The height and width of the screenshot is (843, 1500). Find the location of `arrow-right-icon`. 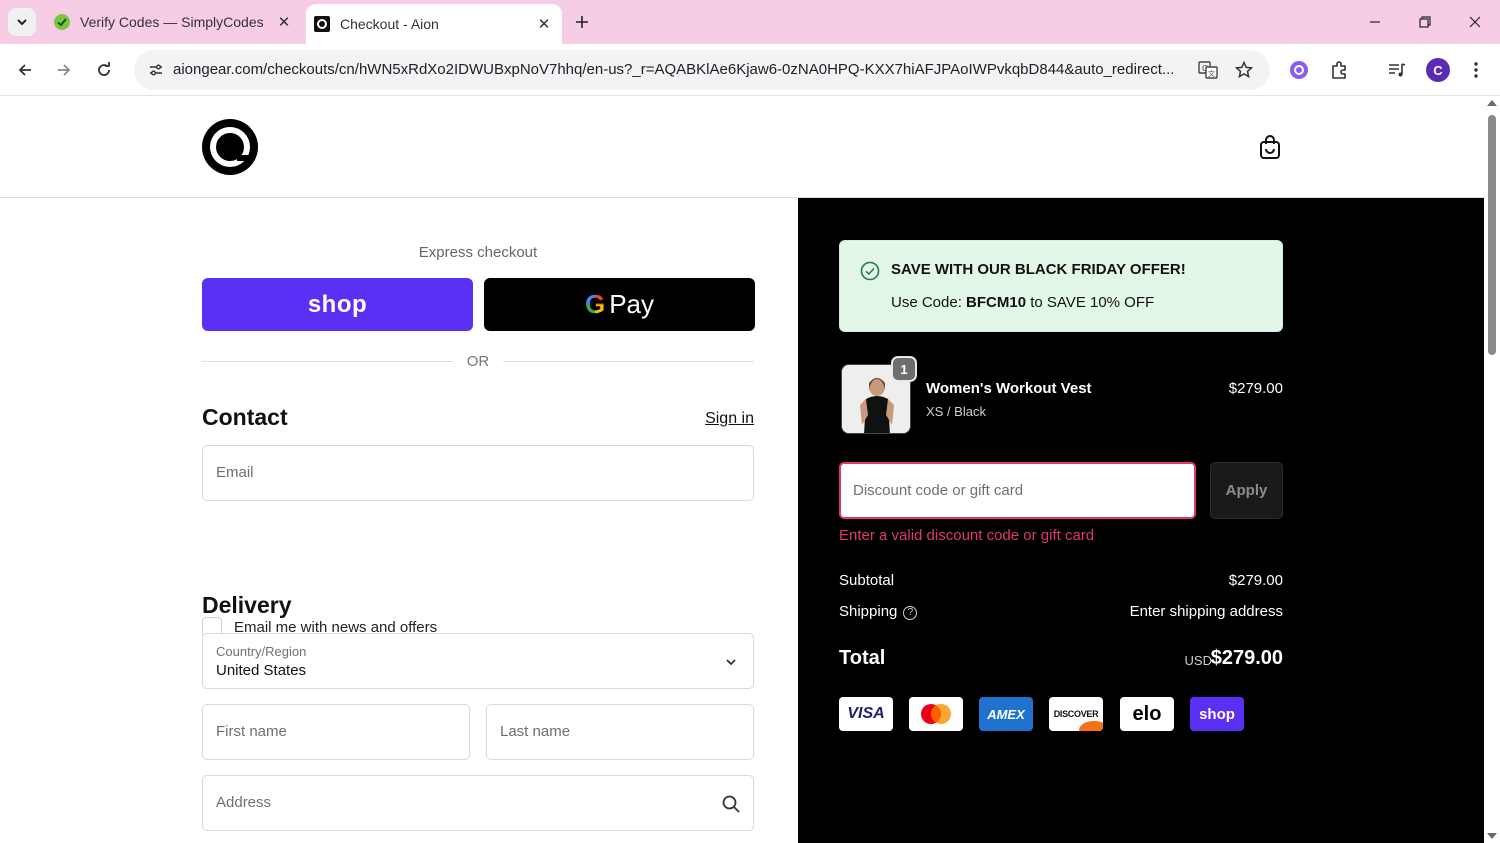

arrow-right-icon is located at coordinates (64, 70).